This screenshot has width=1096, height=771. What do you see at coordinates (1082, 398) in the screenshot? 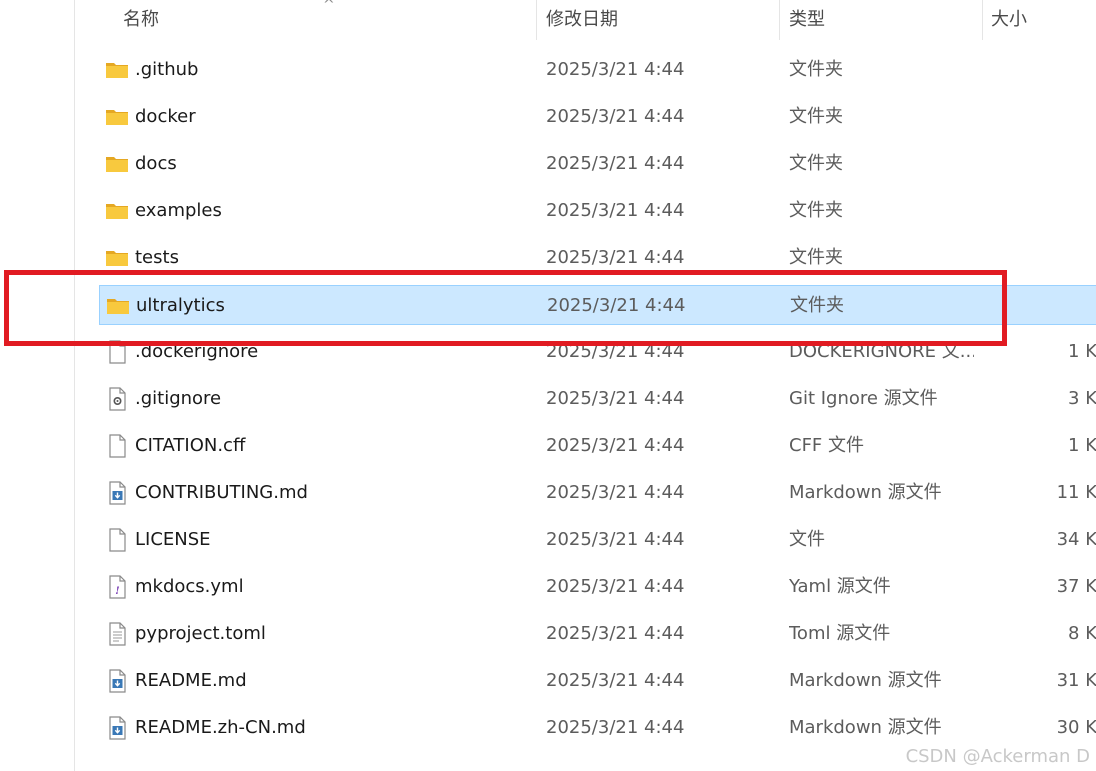
I see `file-size: 3 K` at bounding box center [1082, 398].